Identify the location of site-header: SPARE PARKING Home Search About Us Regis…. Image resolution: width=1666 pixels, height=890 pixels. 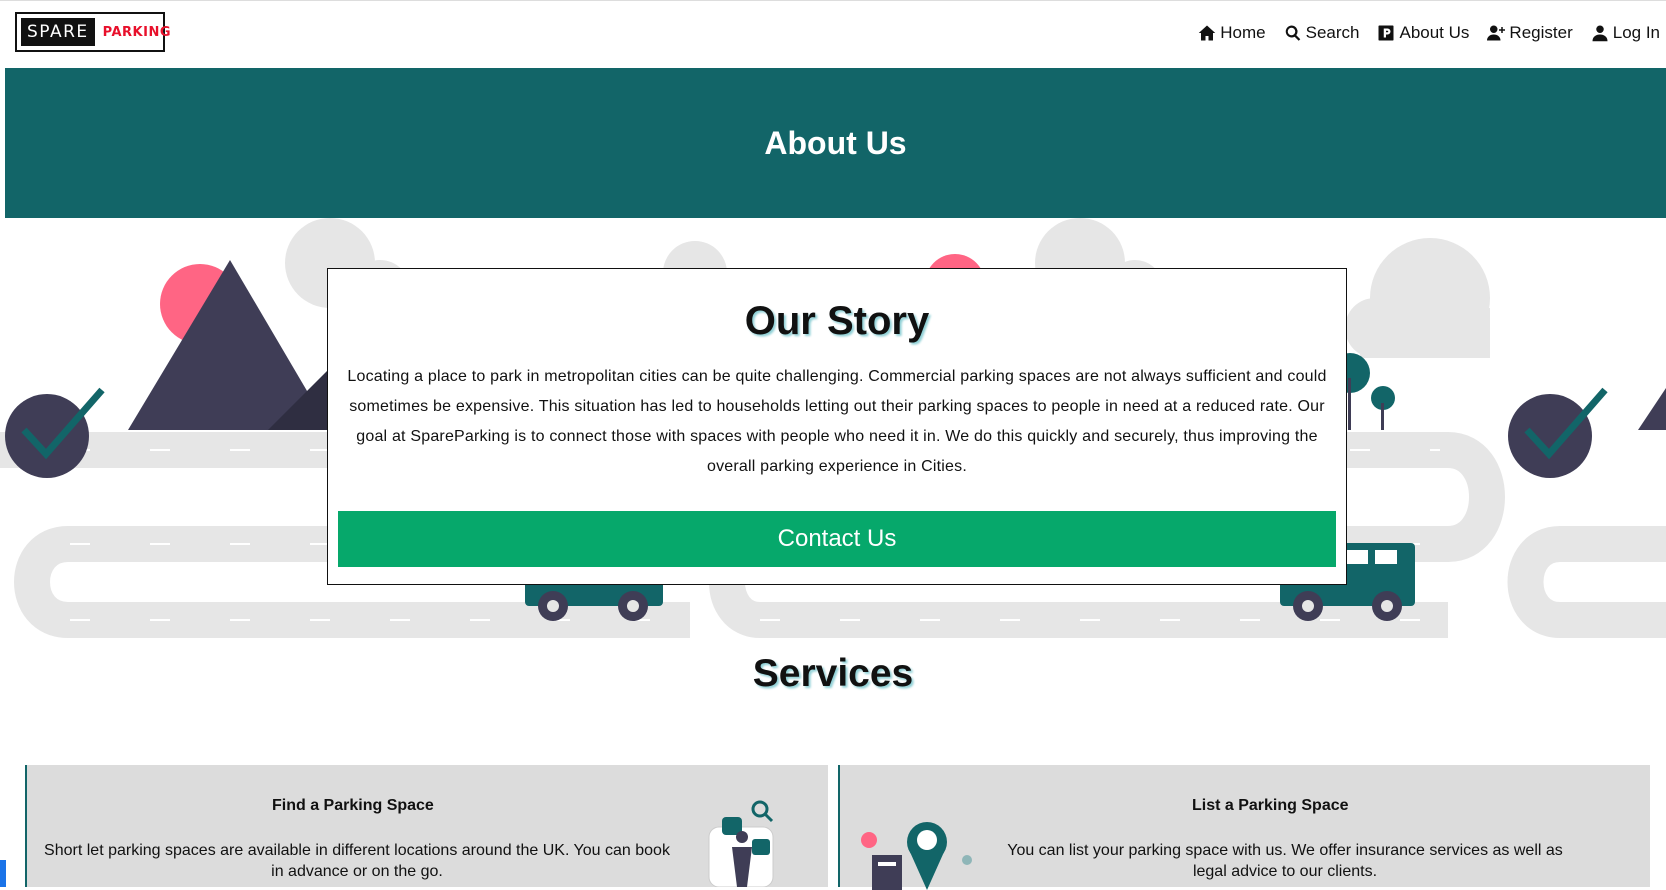
(833, 34).